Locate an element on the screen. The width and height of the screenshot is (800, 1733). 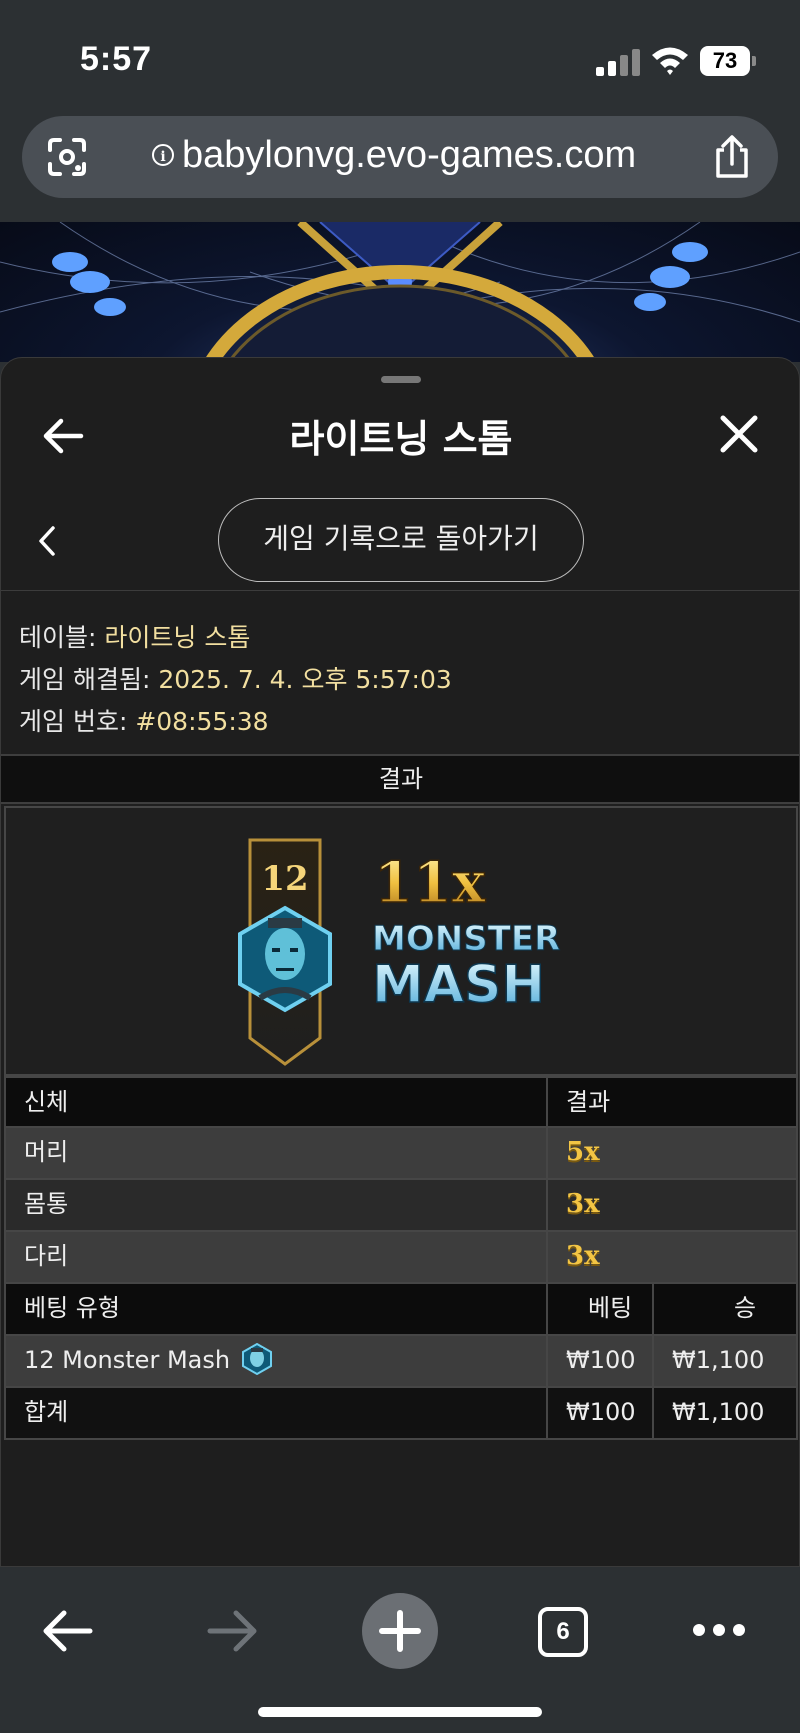
bet-type: 12 Monster Mash is located at coordinates (127, 1360).